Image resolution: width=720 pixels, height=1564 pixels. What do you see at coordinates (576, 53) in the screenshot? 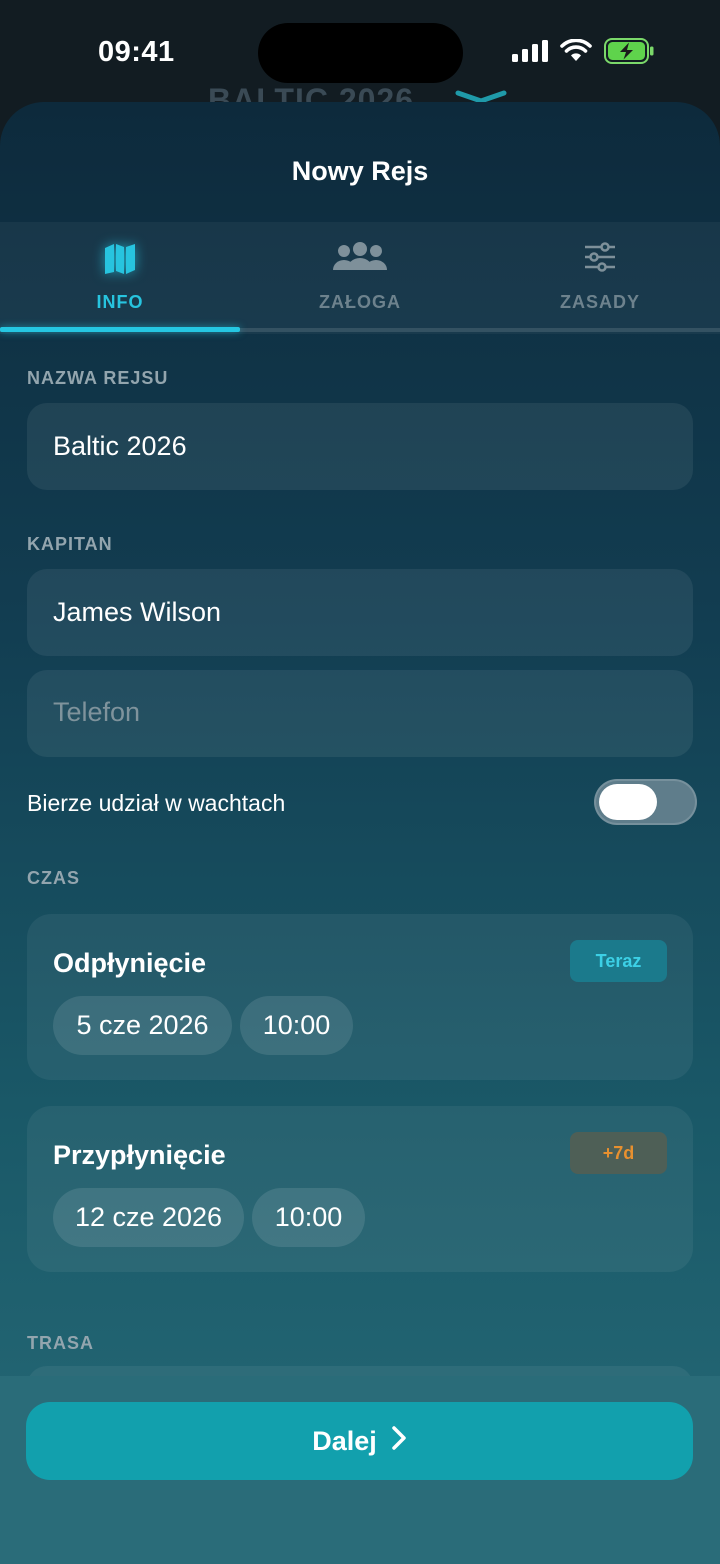
I see `wifi-icon` at bounding box center [576, 53].